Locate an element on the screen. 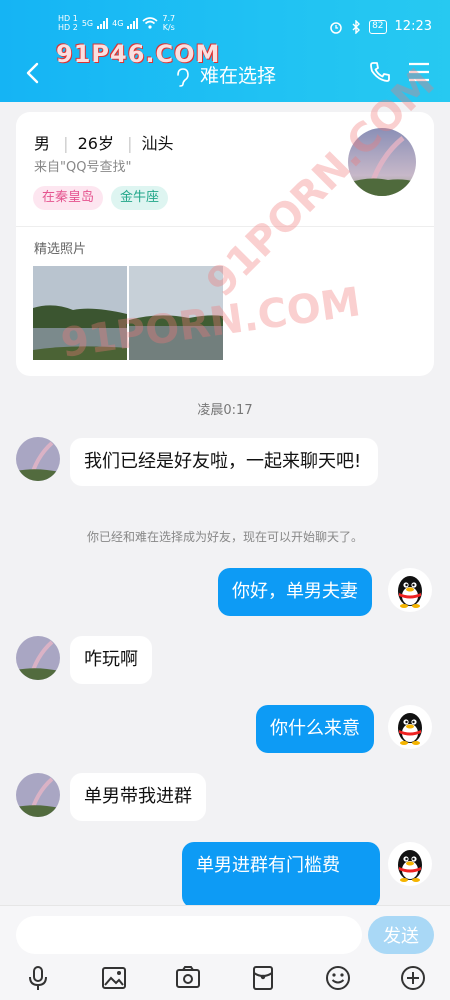 The image size is (450, 1000). outgoing-message: 你什么来意 is located at coordinates (315, 729).